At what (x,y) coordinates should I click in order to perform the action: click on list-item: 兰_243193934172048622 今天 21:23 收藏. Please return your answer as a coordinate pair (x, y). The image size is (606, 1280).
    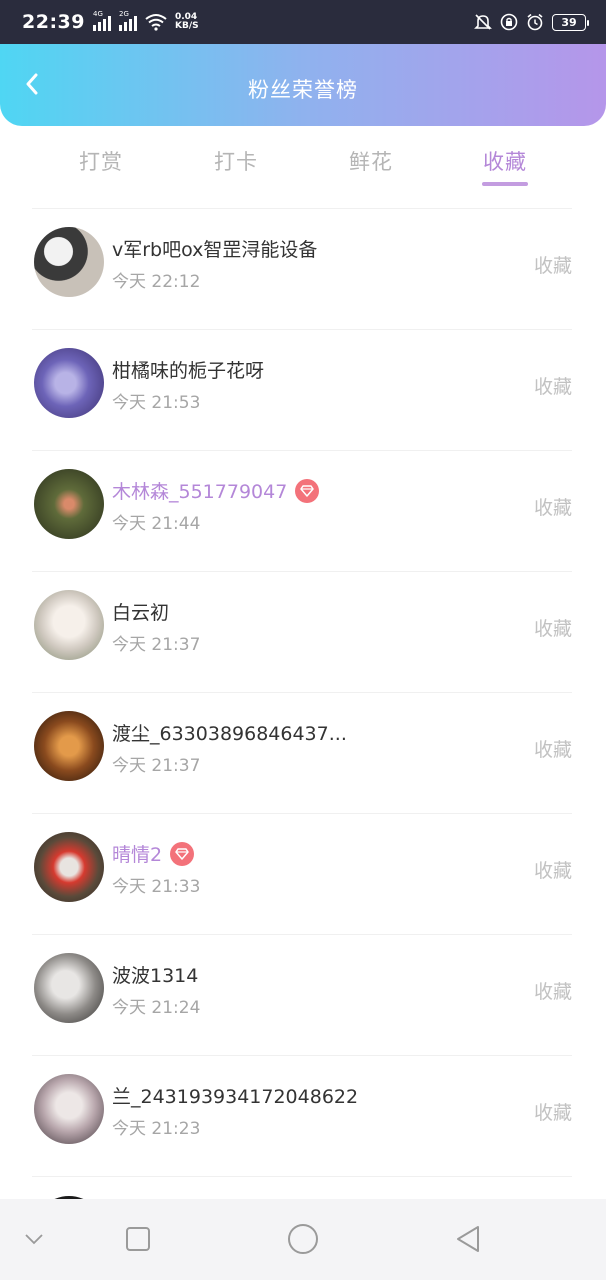
    Looking at the image, I should click on (303, 1116).